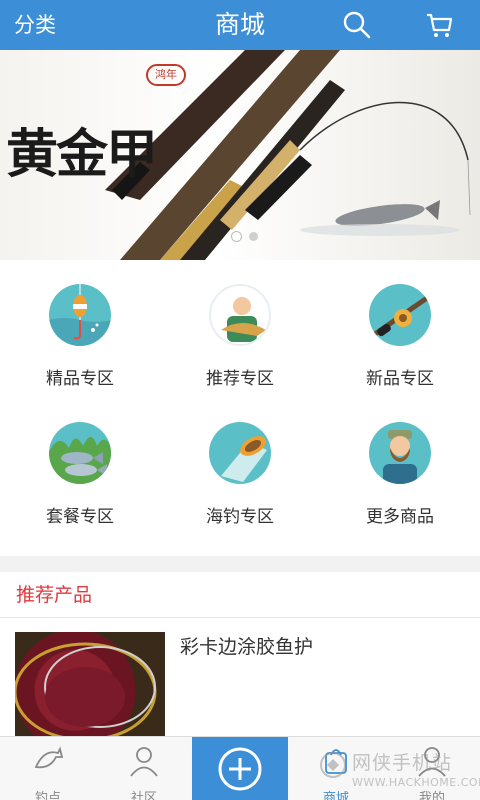 The height and width of the screenshot is (800, 480). What do you see at coordinates (49, 757) in the screenshot?
I see `fish-icon` at bounding box center [49, 757].